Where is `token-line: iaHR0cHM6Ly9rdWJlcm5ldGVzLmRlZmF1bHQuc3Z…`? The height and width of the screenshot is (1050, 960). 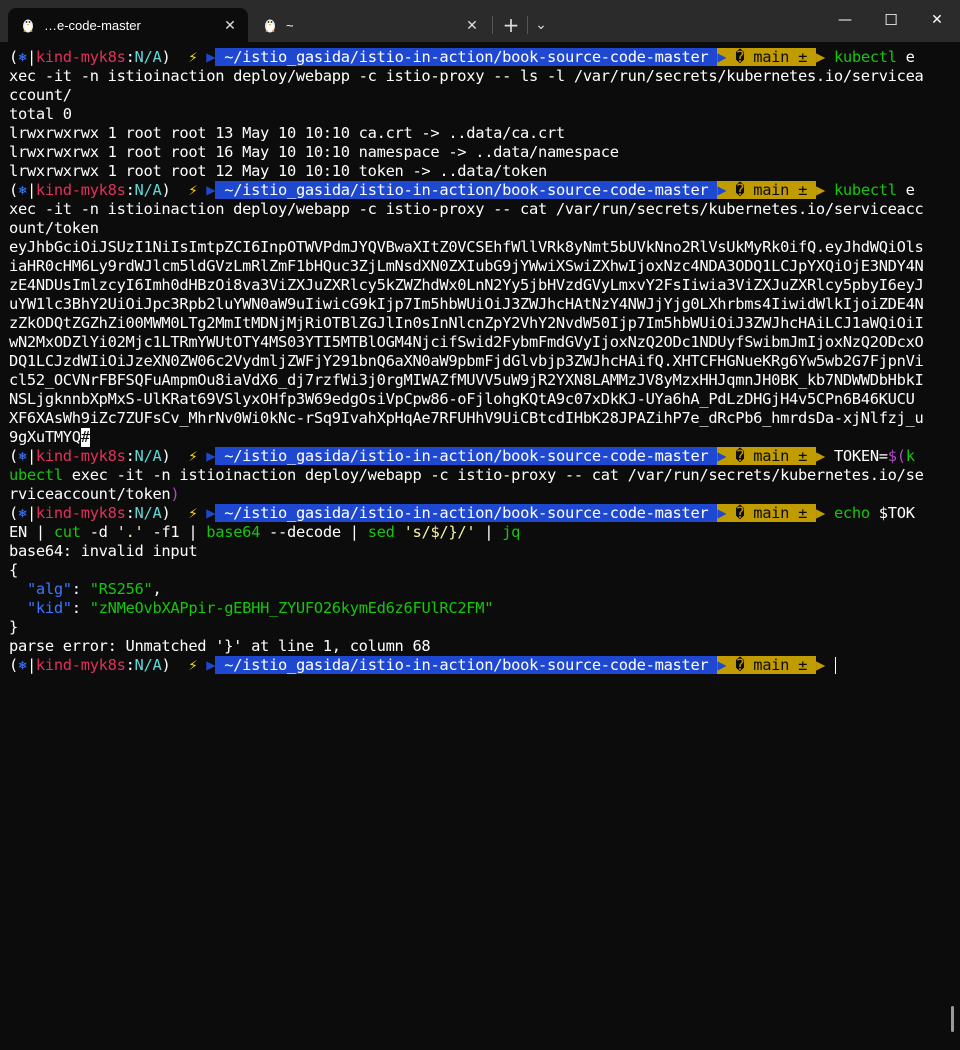
token-line: iaHR0cHM6Ly9rdWJlcm5ldGVzLmRlZmF1bHQuc3Z… is located at coordinates (466, 266).